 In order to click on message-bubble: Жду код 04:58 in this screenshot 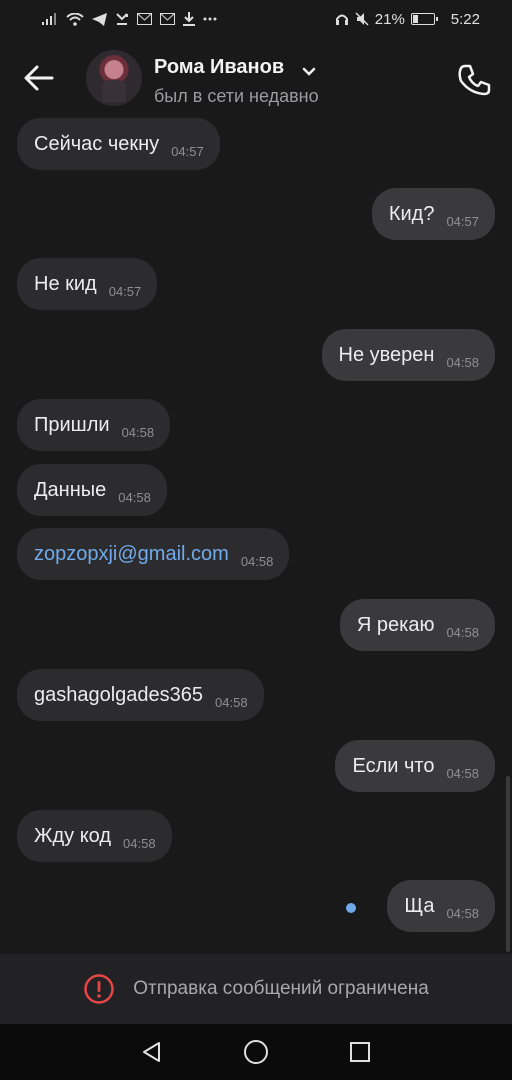, I will do `click(94, 836)`.